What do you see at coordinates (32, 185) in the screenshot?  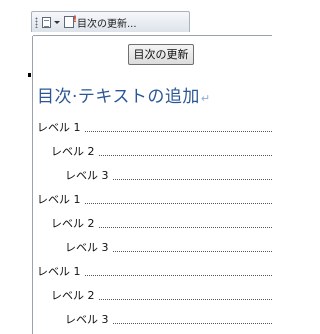 I see `page-left-border` at bounding box center [32, 185].